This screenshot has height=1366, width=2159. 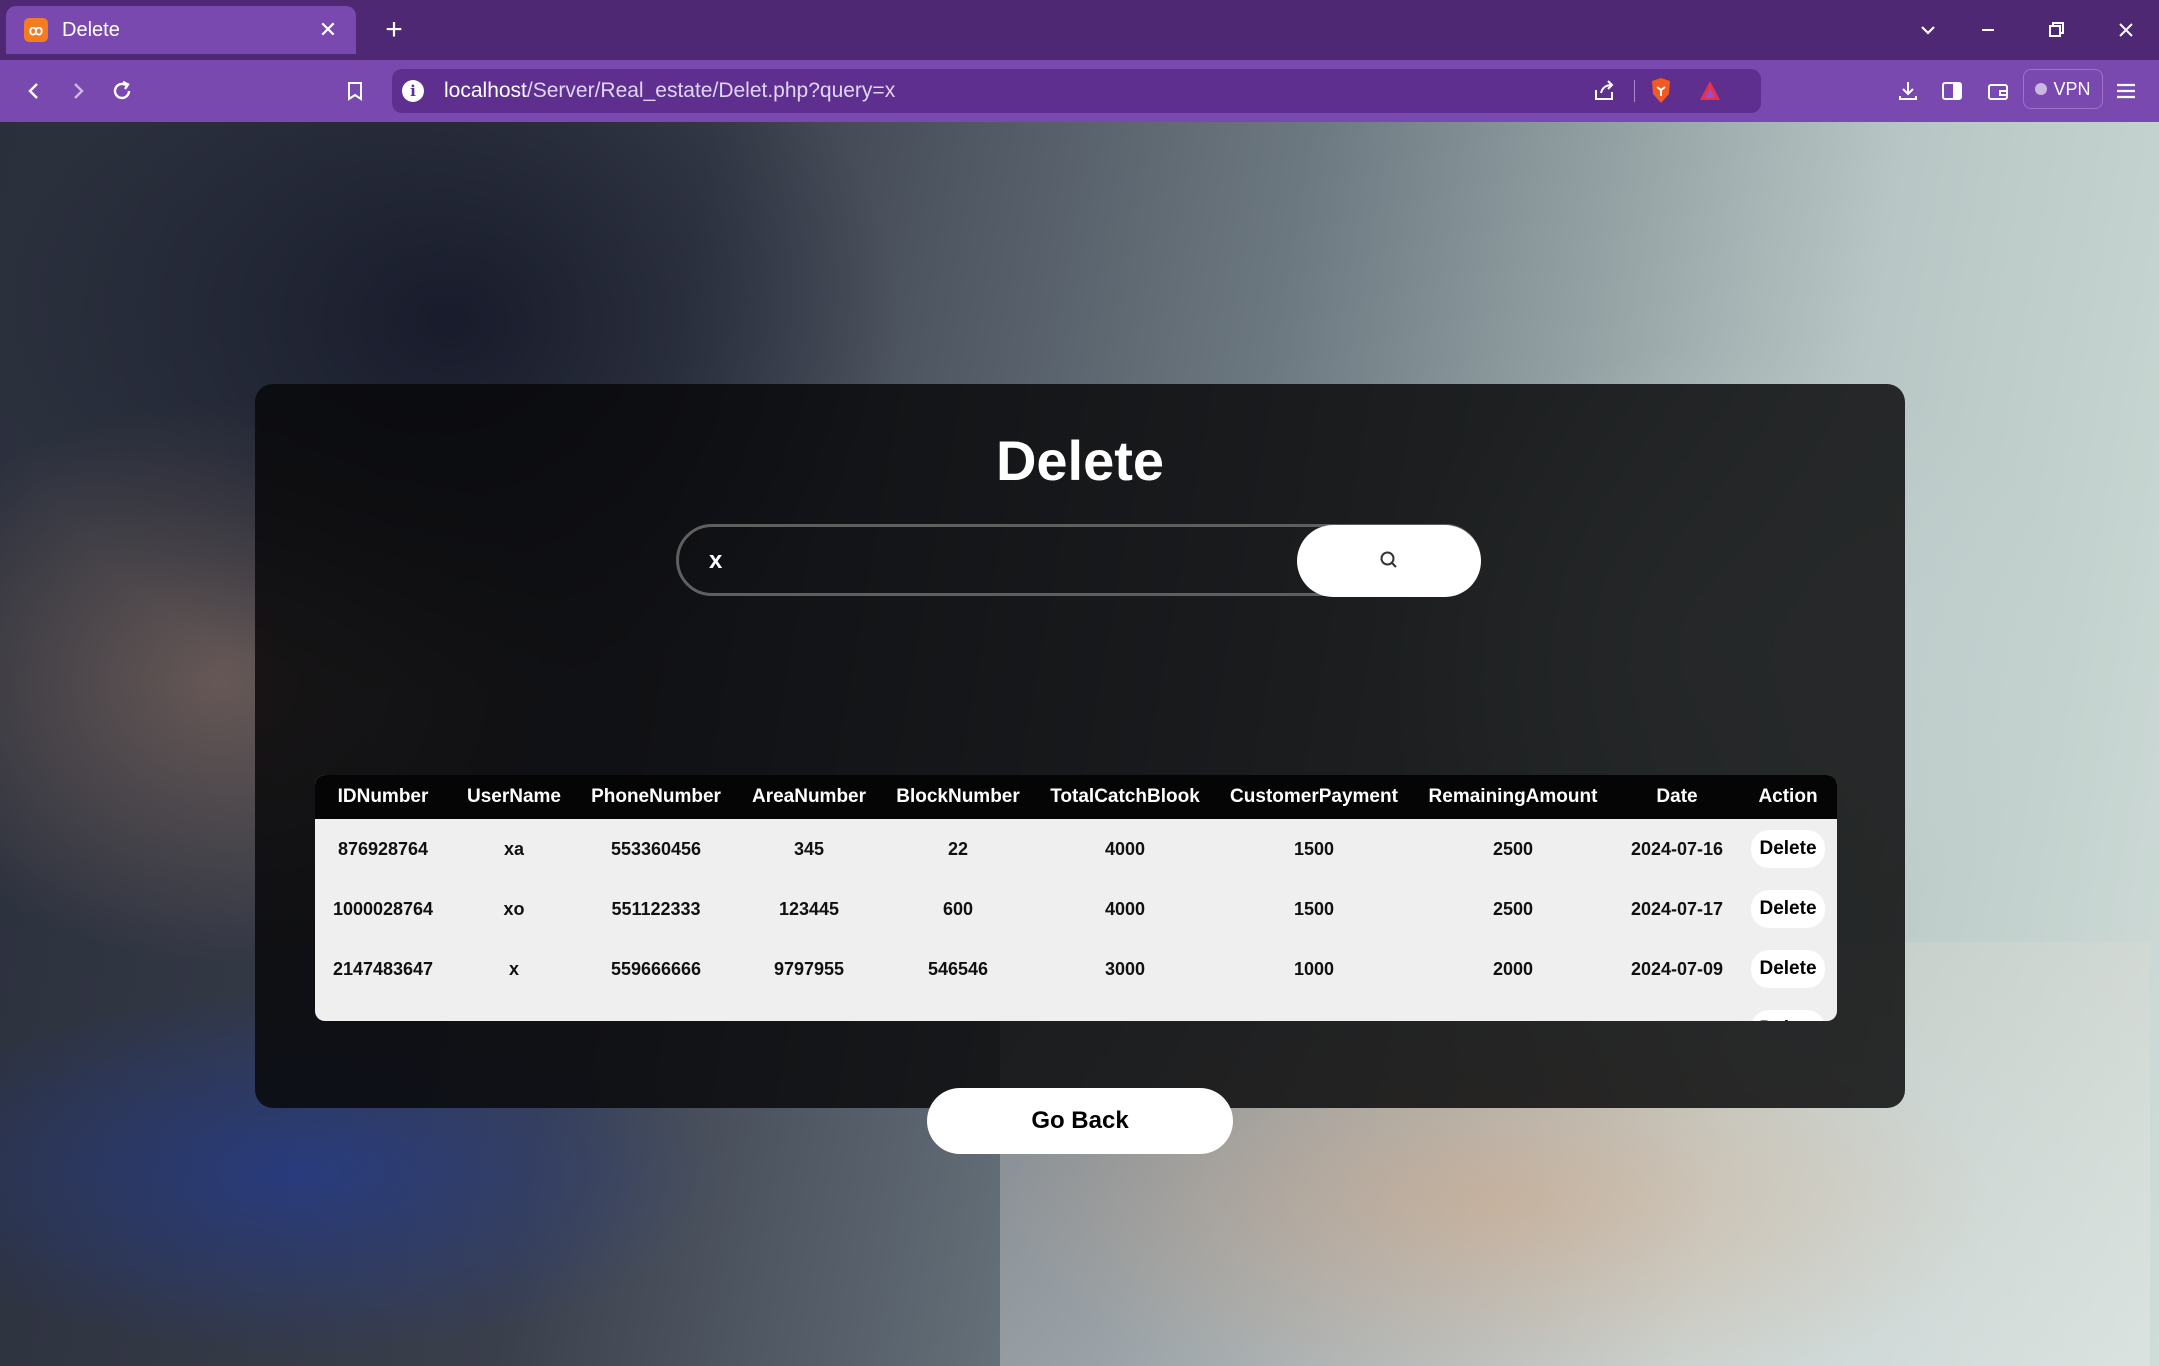 I want to click on brave-shields-icon, so click(x=1661, y=93).